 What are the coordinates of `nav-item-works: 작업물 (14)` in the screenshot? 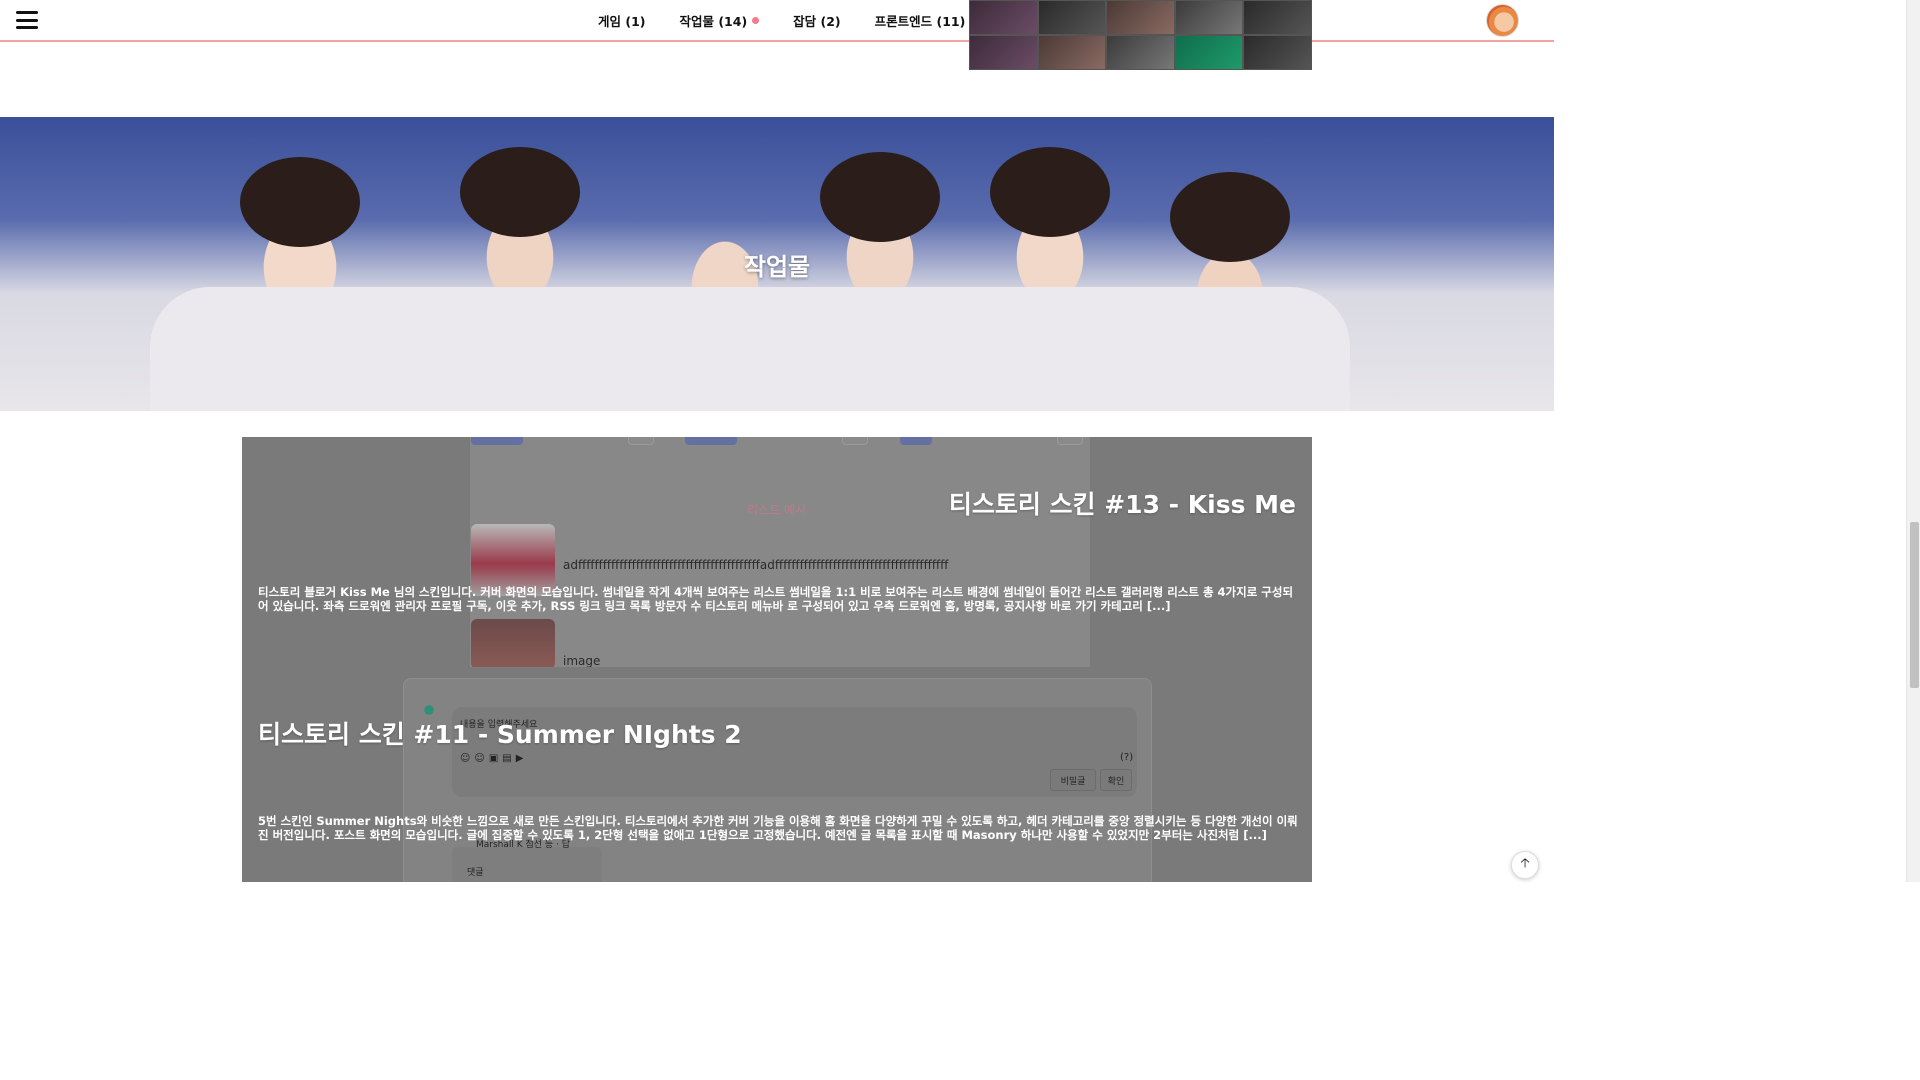 It's located at (719, 20).